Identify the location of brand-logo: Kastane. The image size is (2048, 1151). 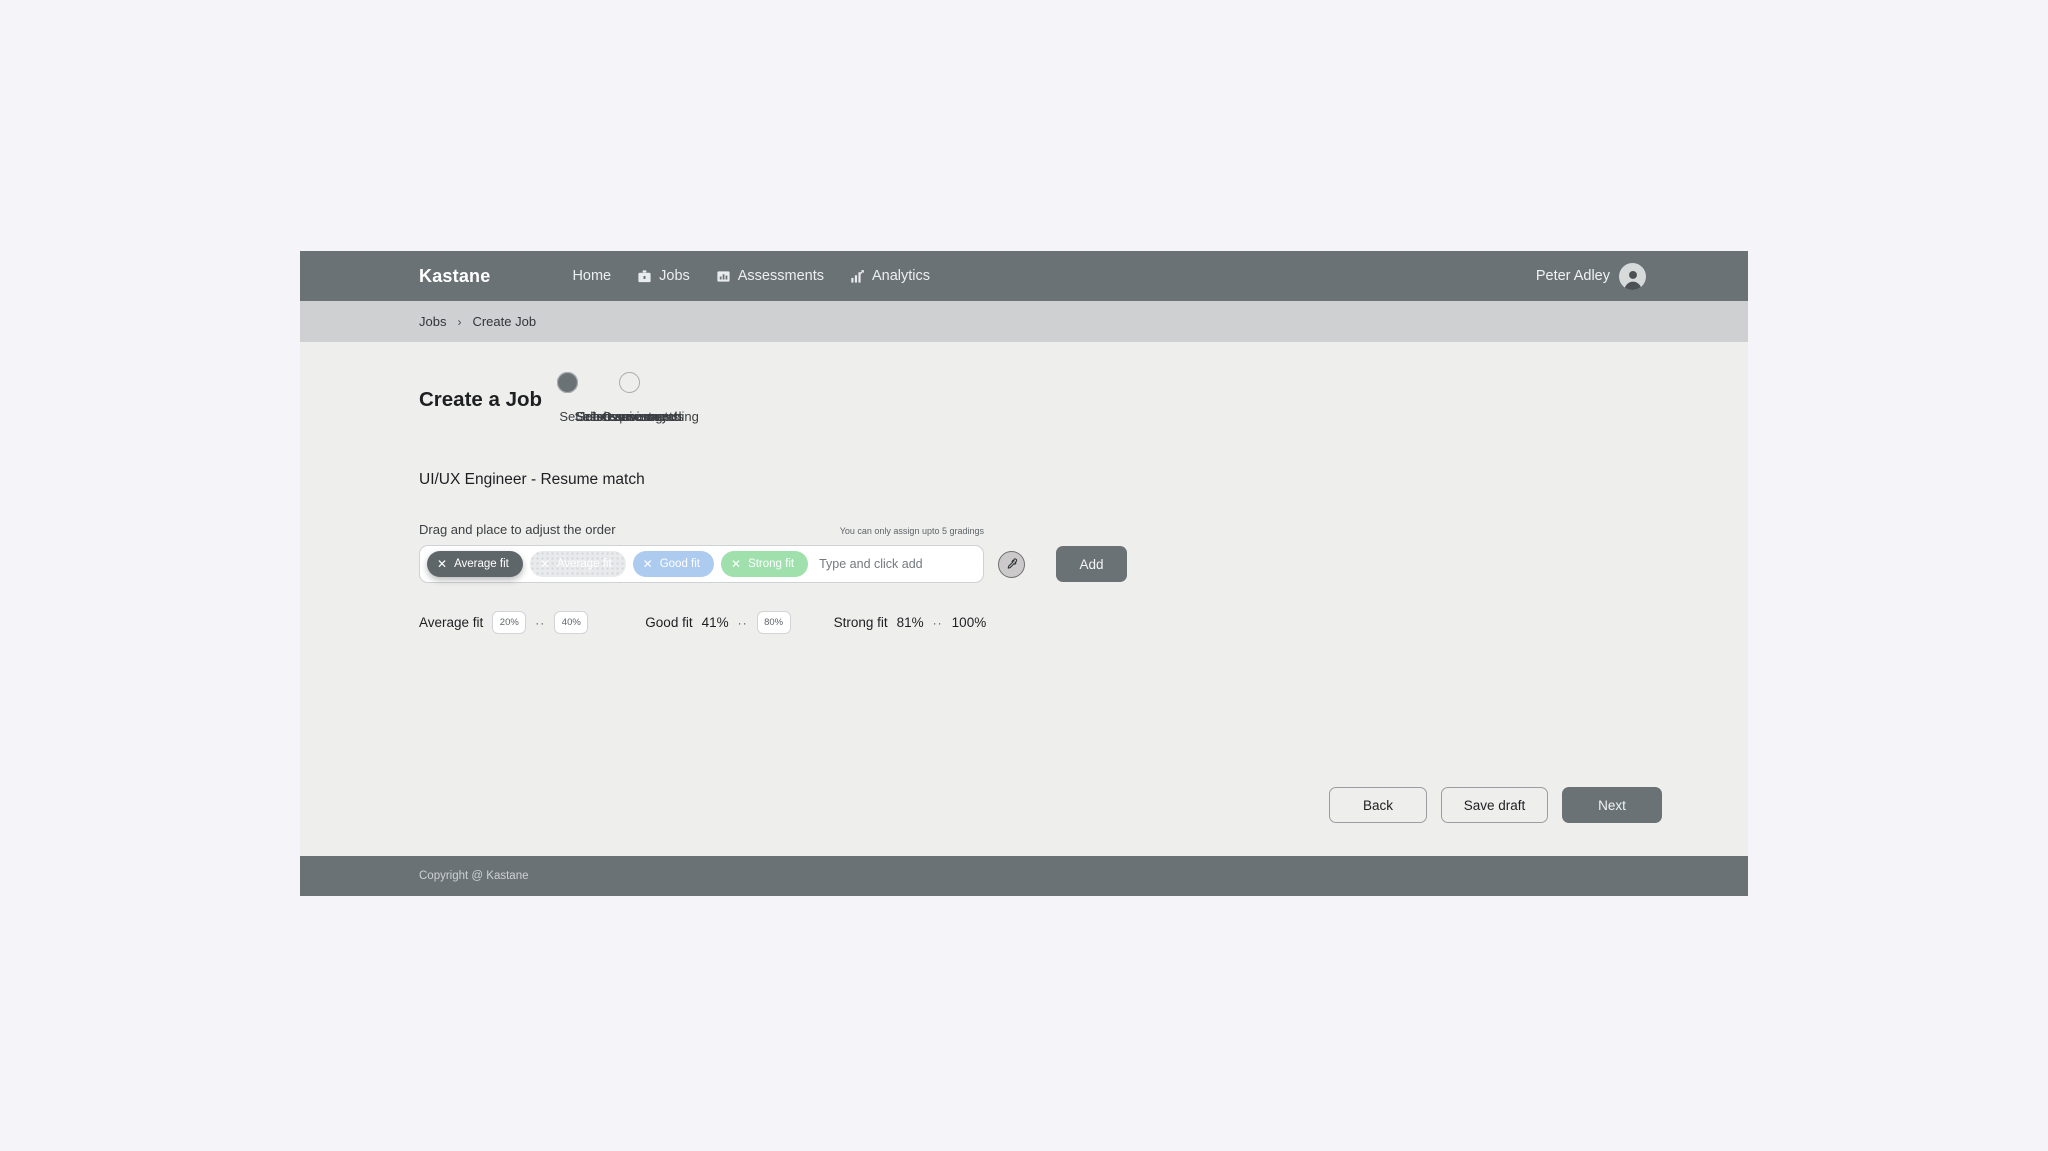
(454, 276).